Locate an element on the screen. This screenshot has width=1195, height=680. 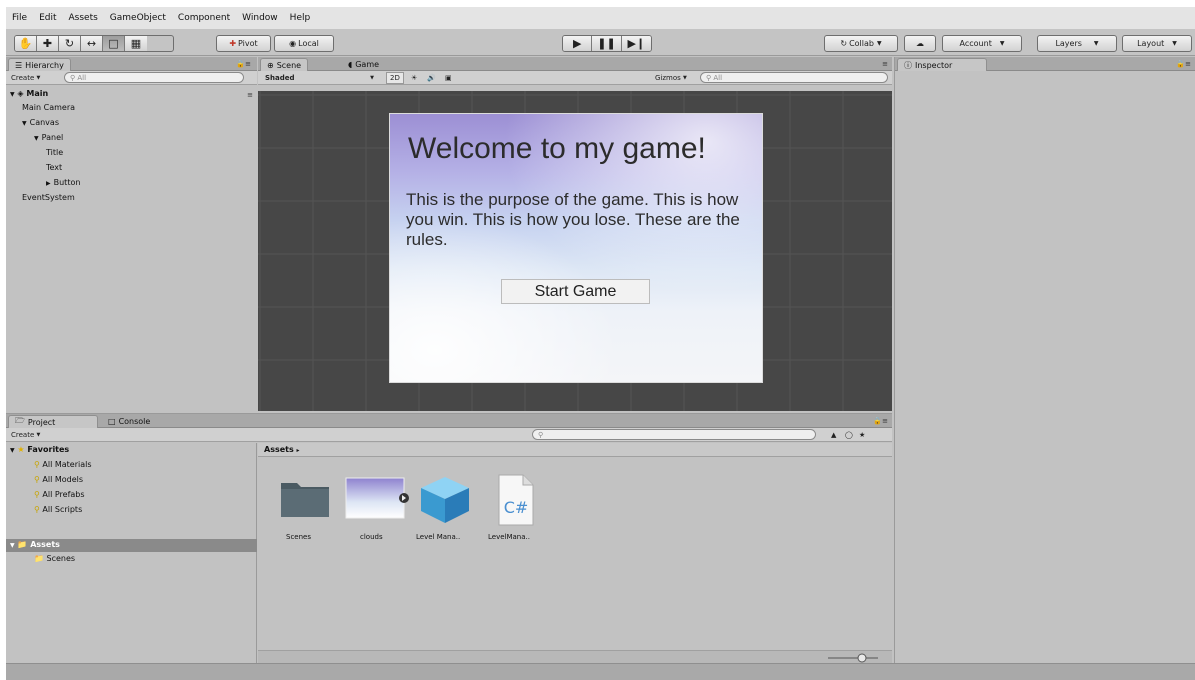
asset-clouds-texture is located at coordinates (375, 499).